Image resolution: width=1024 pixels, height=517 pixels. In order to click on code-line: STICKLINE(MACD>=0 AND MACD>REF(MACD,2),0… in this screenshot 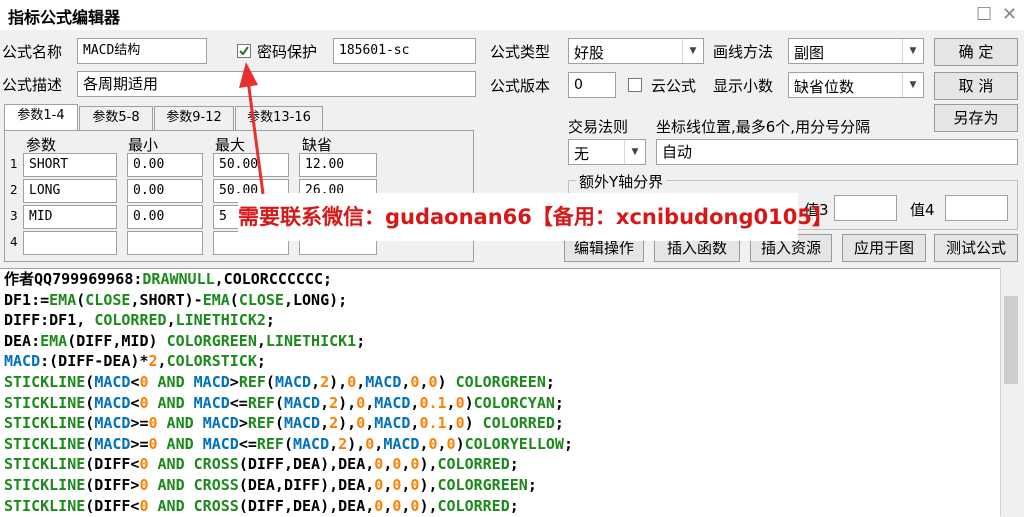, I will do `click(500, 423)`.